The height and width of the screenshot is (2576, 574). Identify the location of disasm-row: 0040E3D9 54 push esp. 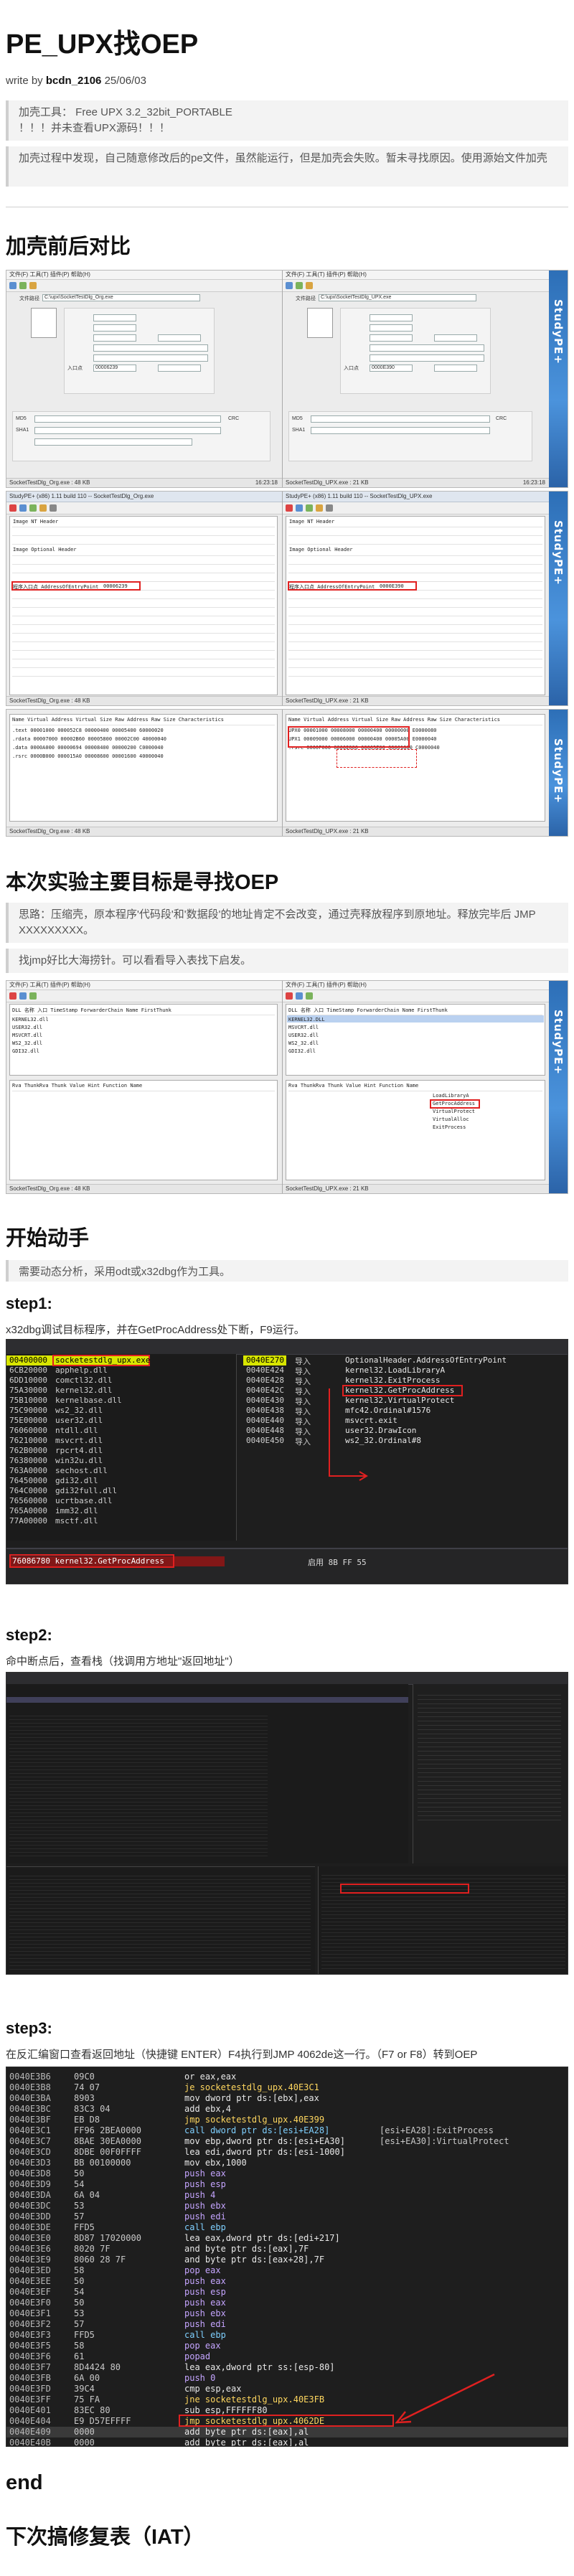
(287, 2184).